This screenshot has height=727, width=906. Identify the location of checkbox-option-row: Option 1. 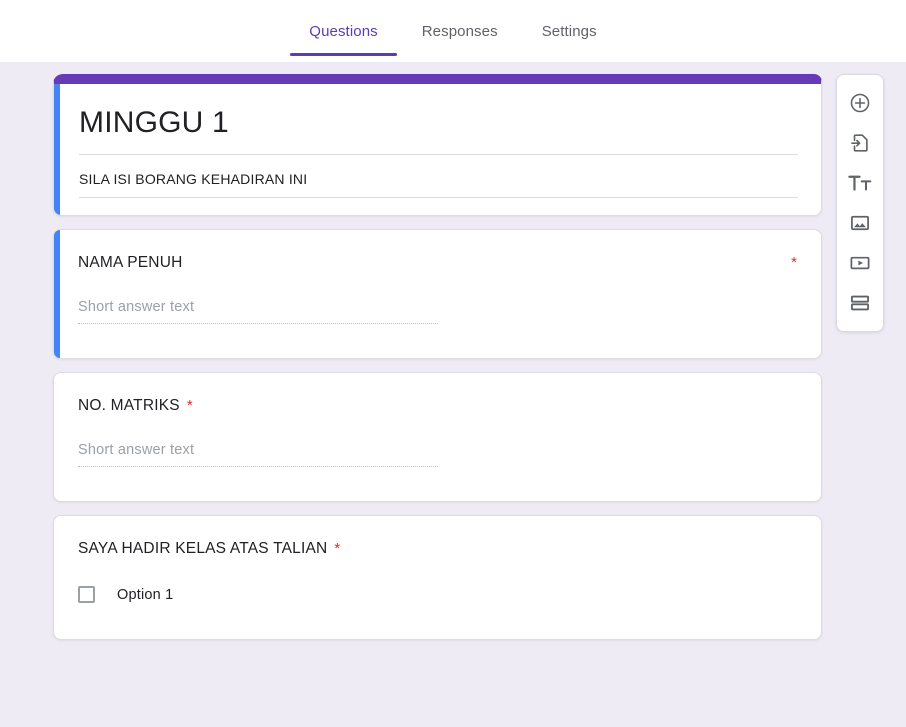
(437, 594).